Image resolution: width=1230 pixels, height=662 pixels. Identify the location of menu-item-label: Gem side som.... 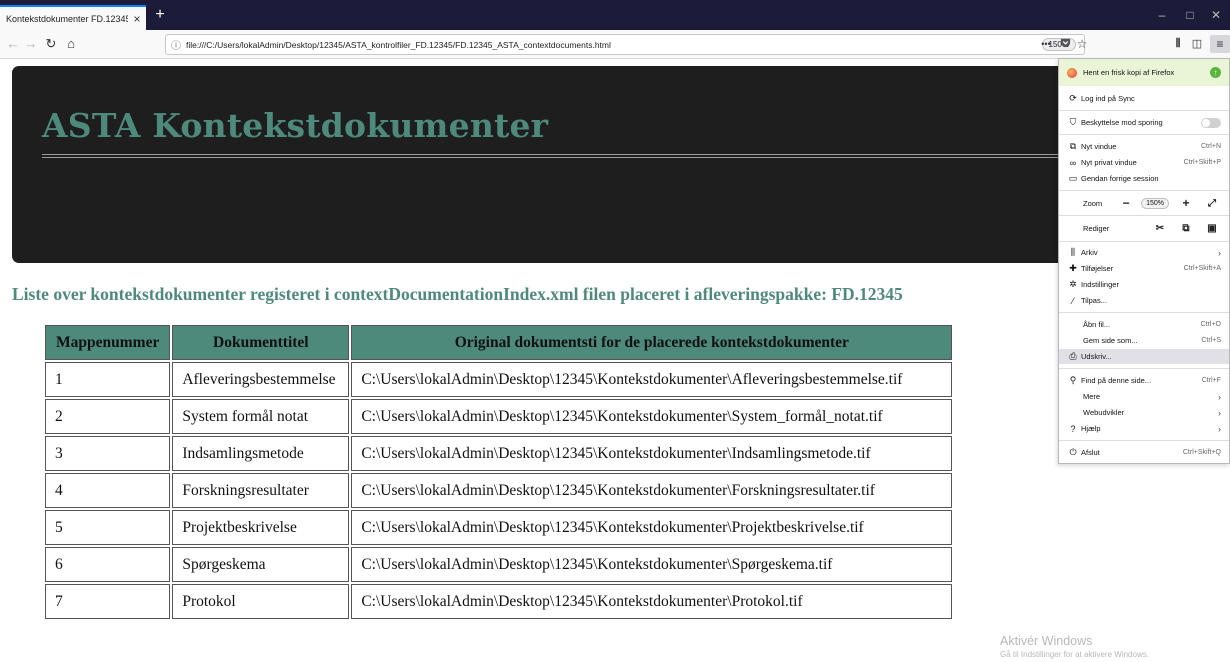
(1110, 340).